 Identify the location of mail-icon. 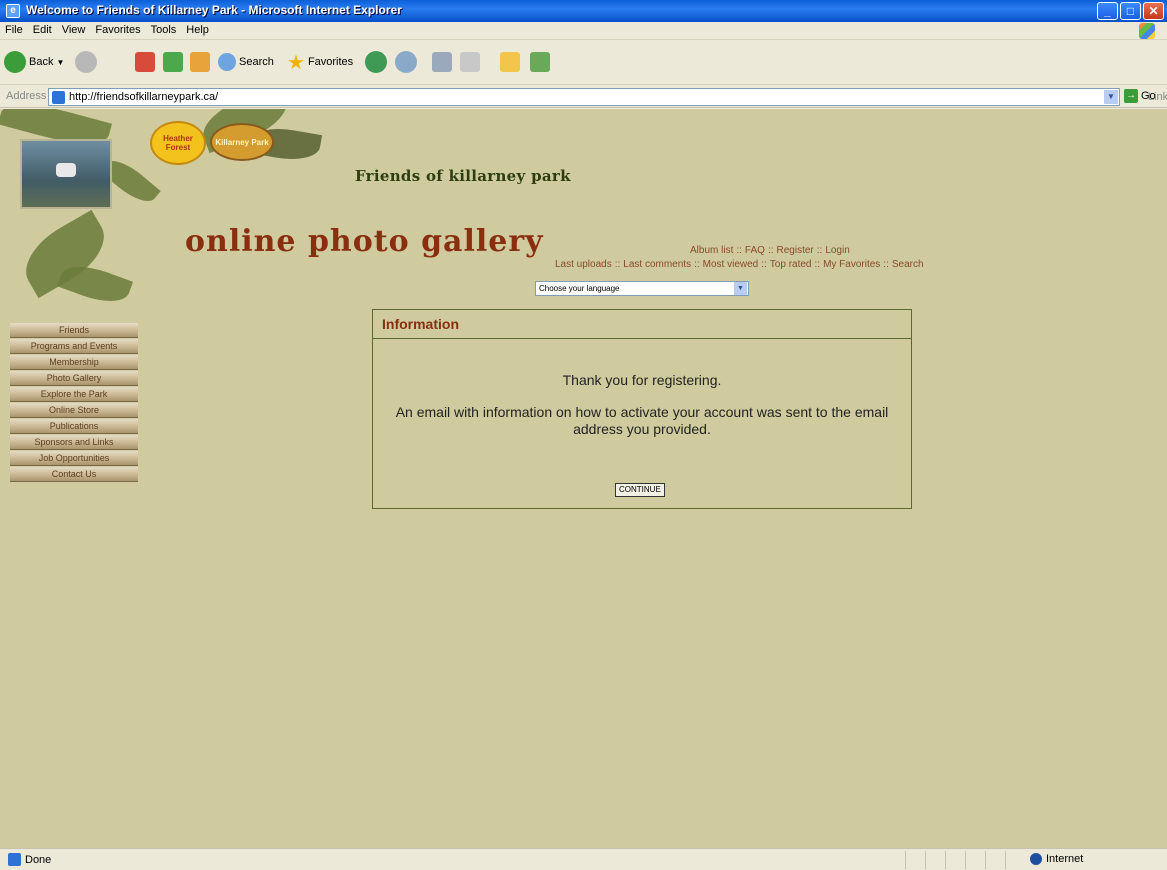
(406, 62).